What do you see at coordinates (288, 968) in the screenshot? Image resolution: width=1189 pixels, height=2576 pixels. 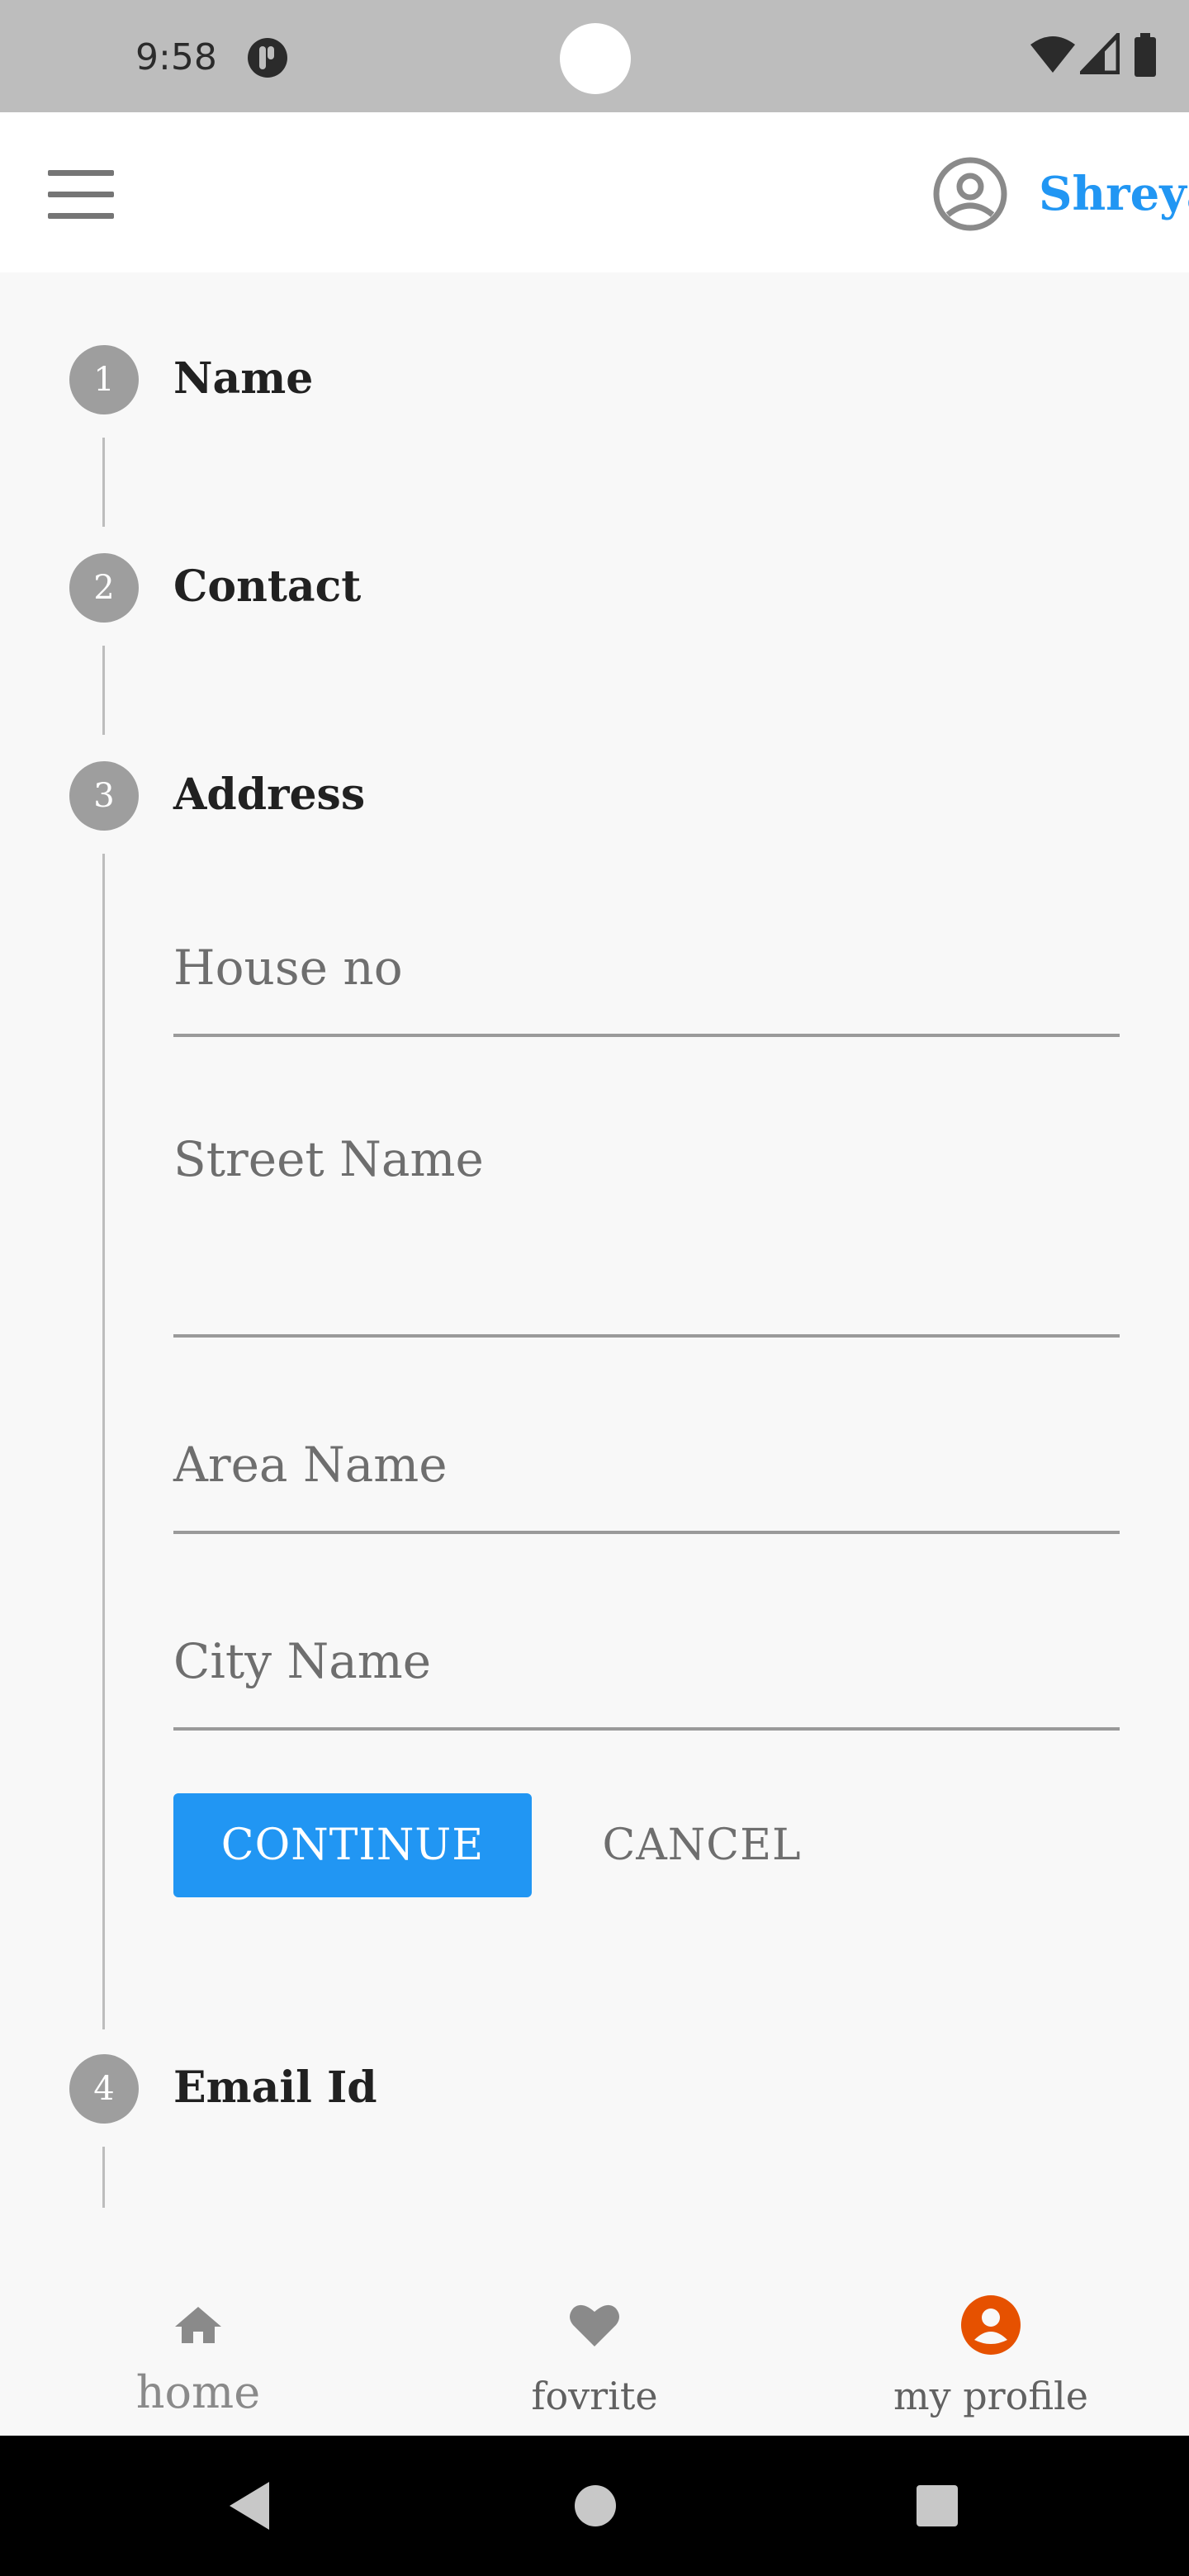 I see `house-no-field: House no` at bounding box center [288, 968].